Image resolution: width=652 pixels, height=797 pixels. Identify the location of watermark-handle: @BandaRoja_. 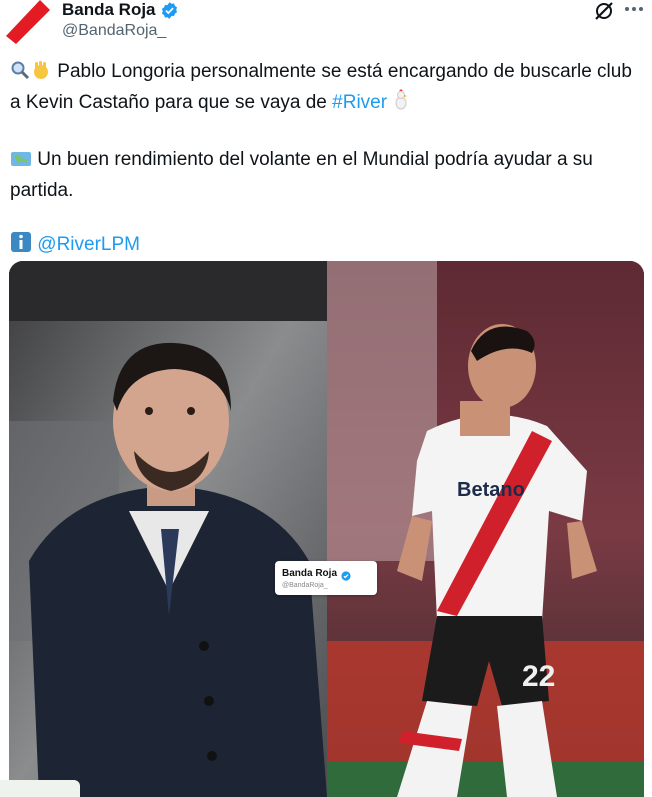
(305, 585).